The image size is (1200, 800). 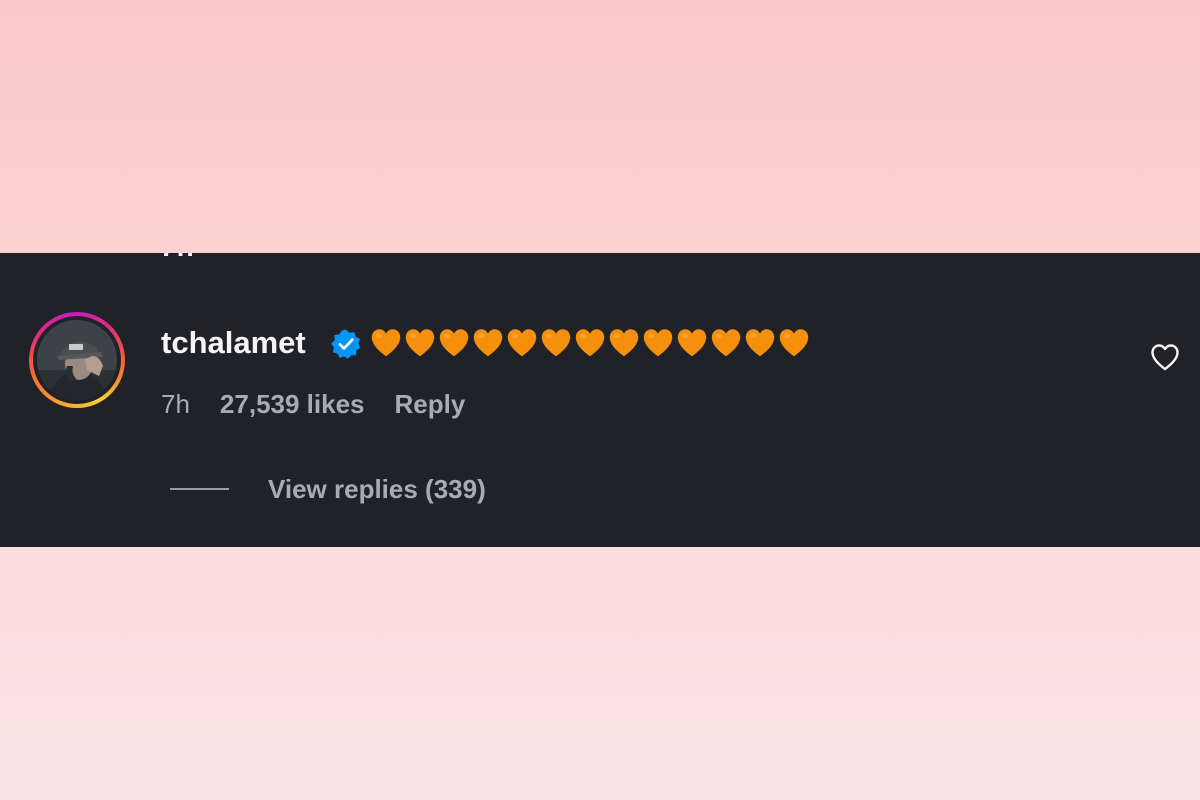 What do you see at coordinates (177, 258) in the screenshot?
I see `previous-comment-cut-text: 7h` at bounding box center [177, 258].